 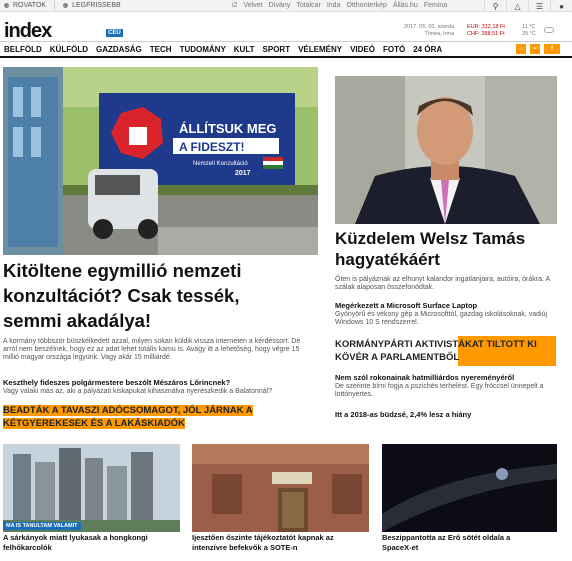 What do you see at coordinates (429, 27) in the screenshot?
I see `date-text: 2017. 05. 03. szerda` at bounding box center [429, 27].